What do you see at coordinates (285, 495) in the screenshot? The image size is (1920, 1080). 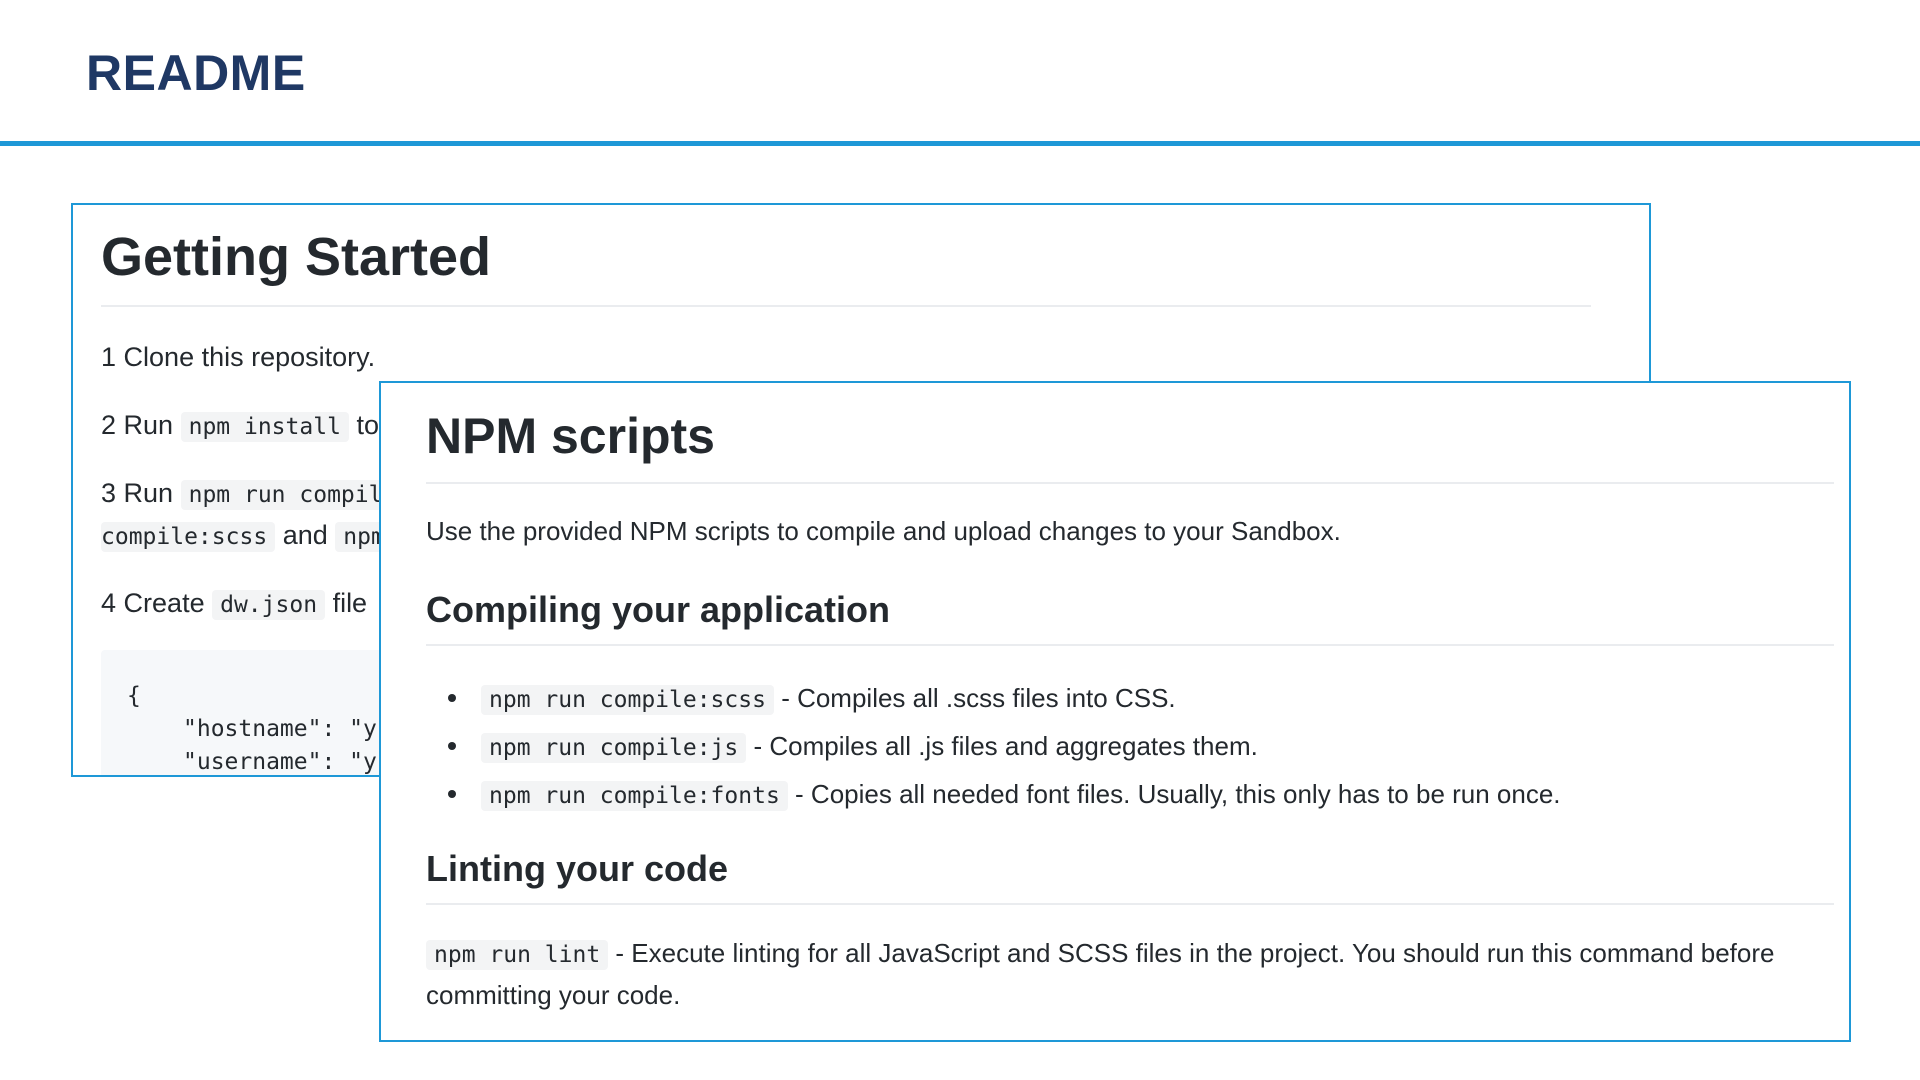 I see `inline-code: npm run compil` at bounding box center [285, 495].